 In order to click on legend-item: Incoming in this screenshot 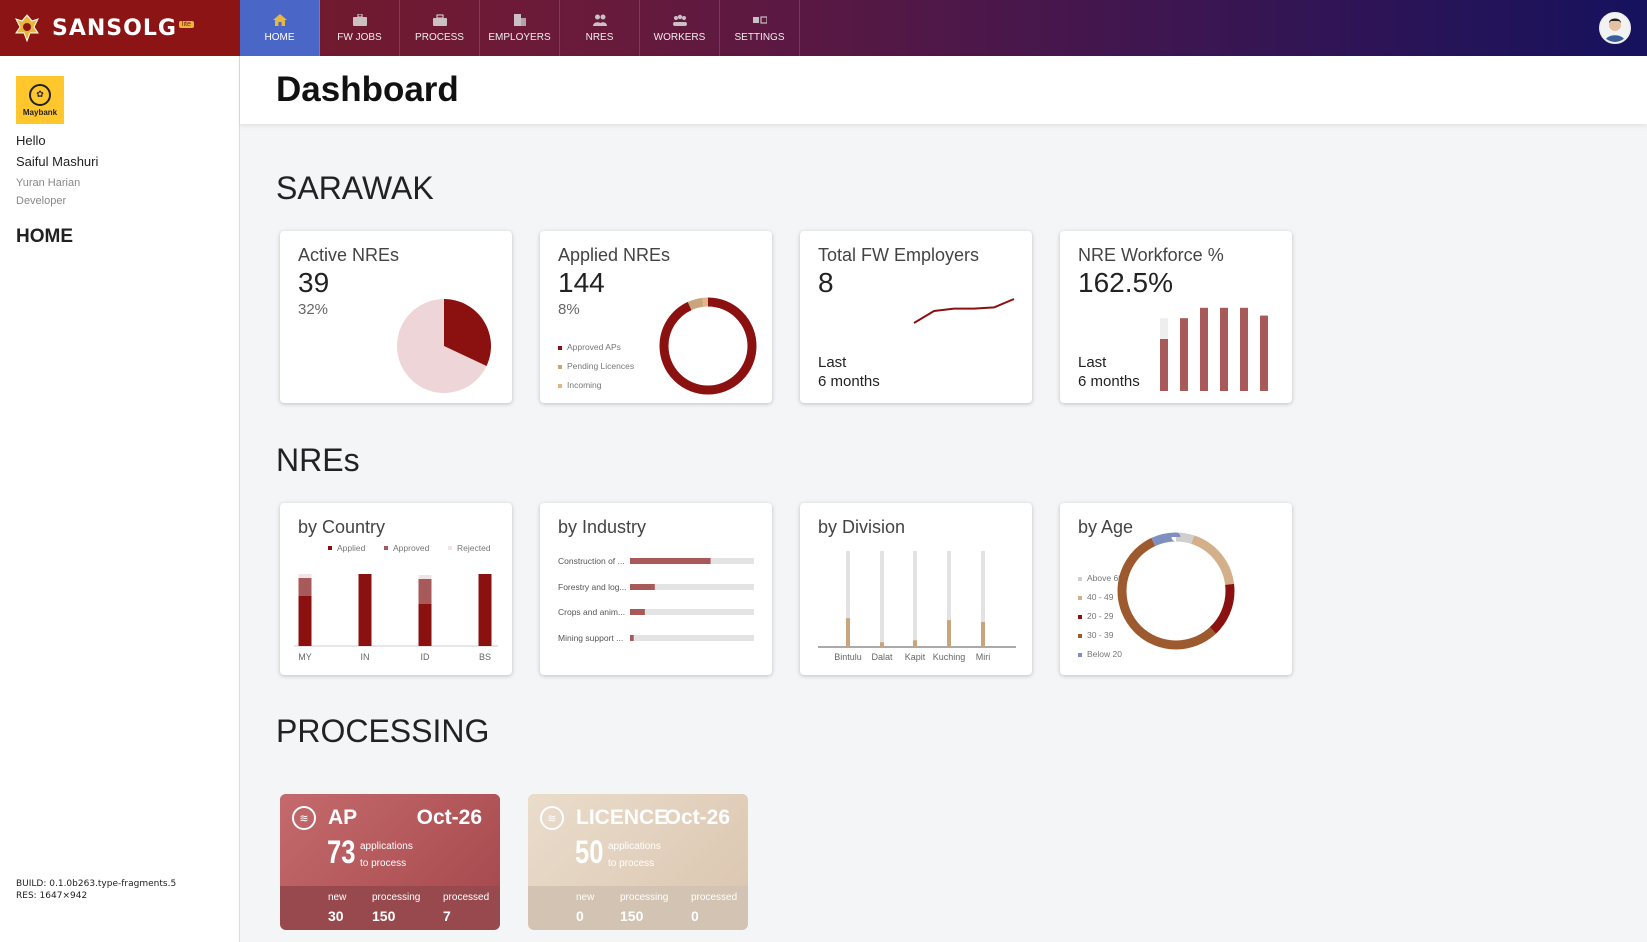, I will do `click(580, 385)`.